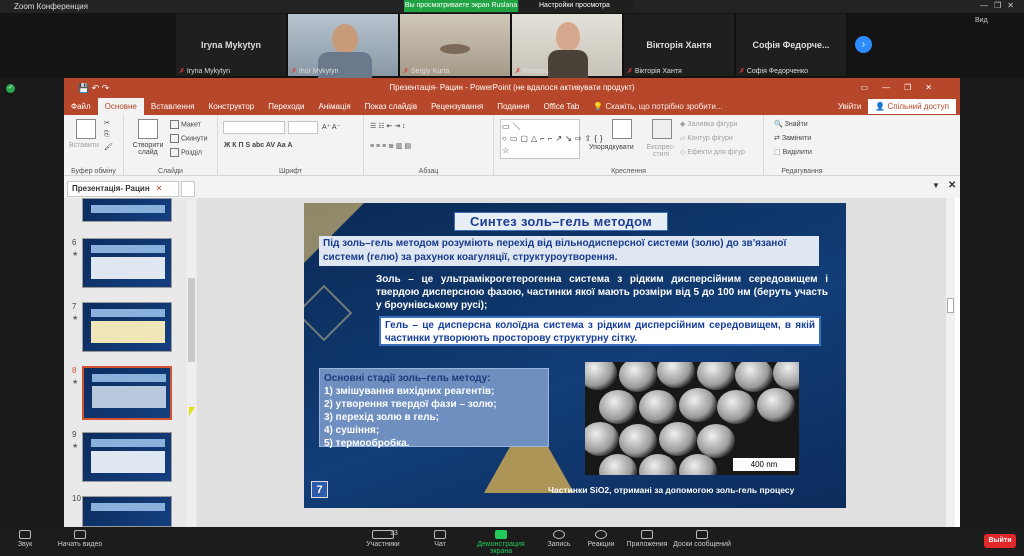 This screenshot has height=556, width=1024. I want to click on participant-tile: Софія Федорче... Софія Федорченко, so click(791, 45).